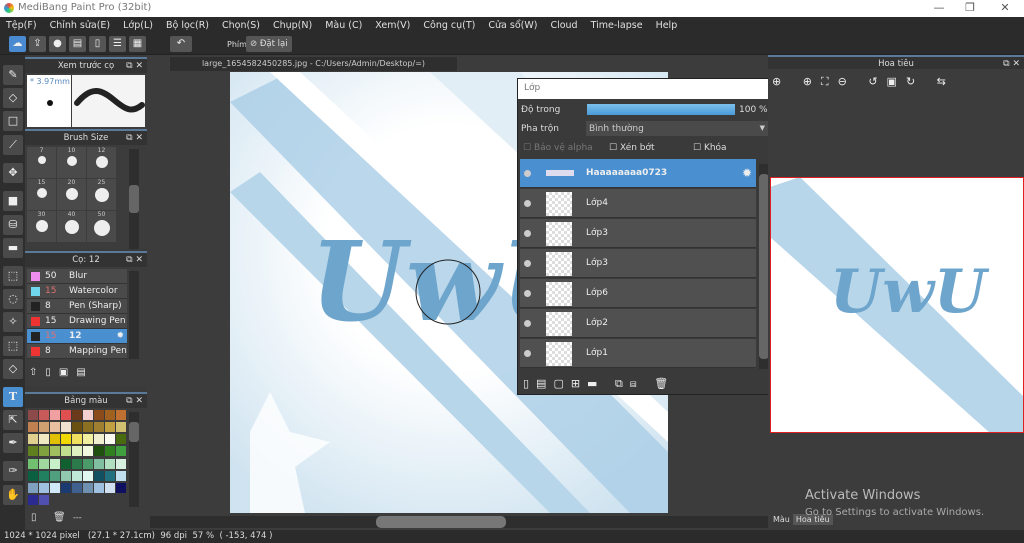 This screenshot has height=543, width=1024. What do you see at coordinates (13, 276) in the screenshot?
I see `select-tool-icon: ⬚` at bounding box center [13, 276].